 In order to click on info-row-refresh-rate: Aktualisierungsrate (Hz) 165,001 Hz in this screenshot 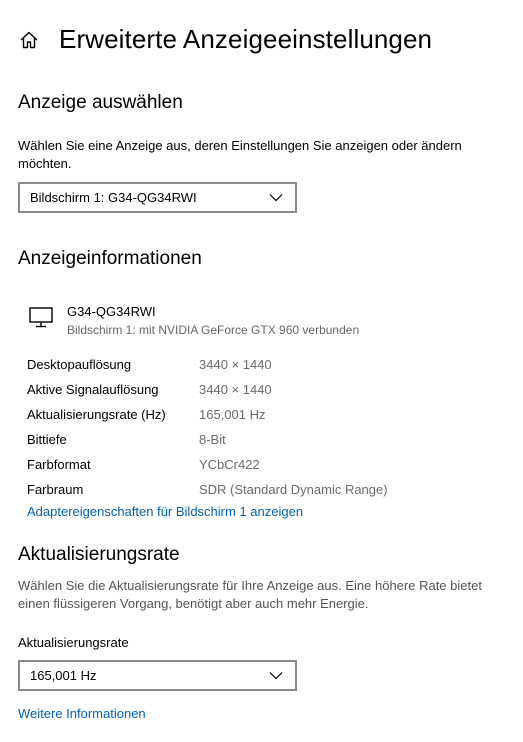, I will do `click(262, 414)`.